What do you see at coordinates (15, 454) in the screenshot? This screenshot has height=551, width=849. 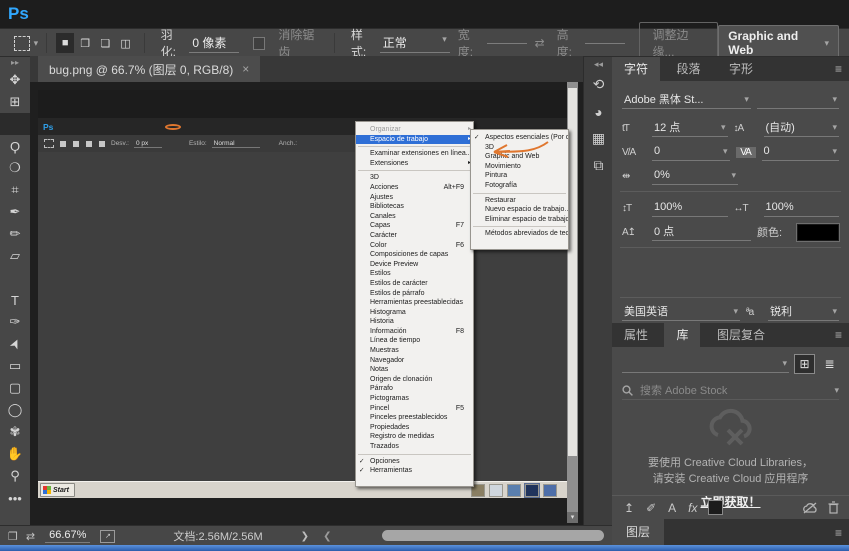 I see `hand-tool: ✋` at bounding box center [15, 454].